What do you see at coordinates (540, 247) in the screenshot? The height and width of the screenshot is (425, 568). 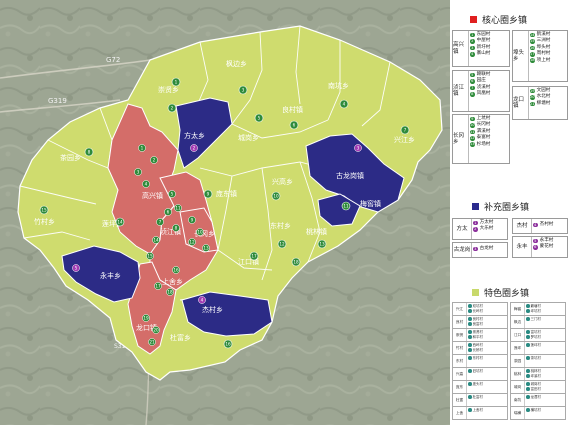 I see `supp-group-yongfeng: 永丰 5 永丰村 6 蒙花村` at bounding box center [540, 247].